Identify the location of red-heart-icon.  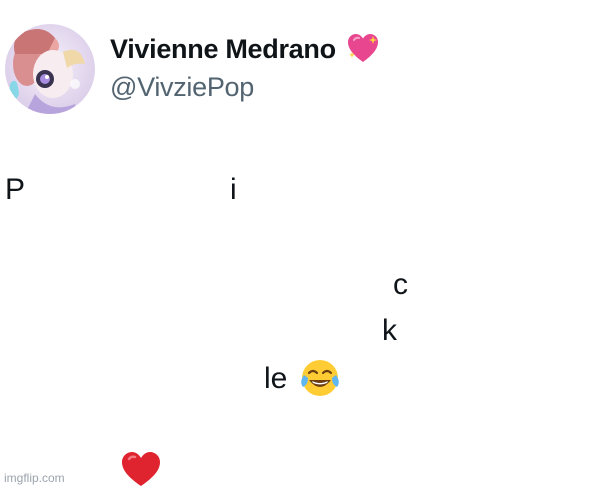
(141, 468).